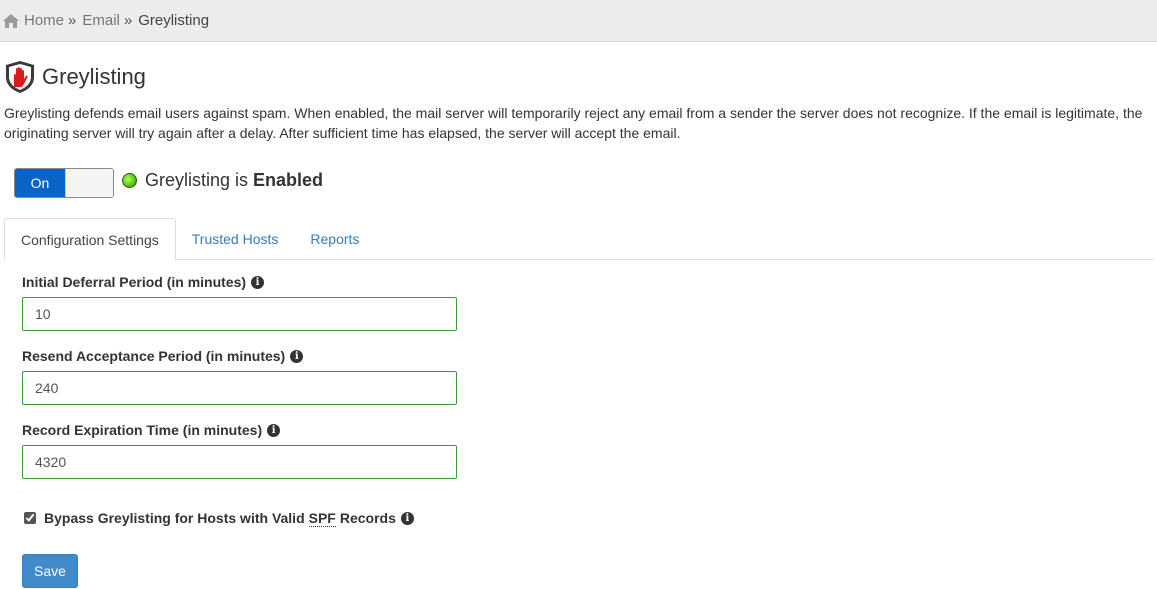  What do you see at coordinates (94, 76) in the screenshot?
I see `page-title: Greylisting` at bounding box center [94, 76].